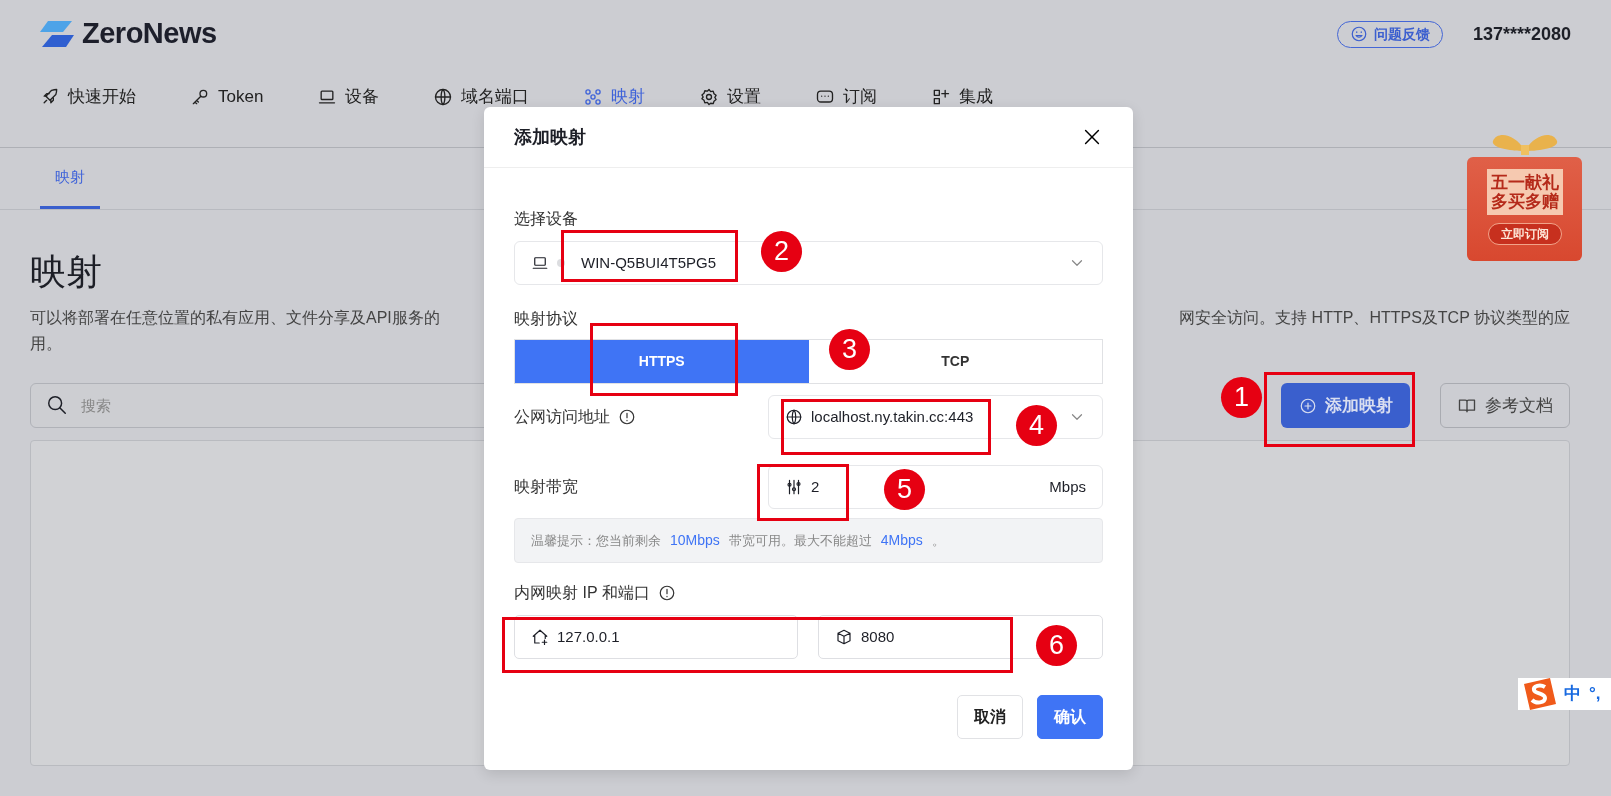 Image resolution: width=1611 pixels, height=796 pixels. Describe the element at coordinates (962, 97) in the screenshot. I see `nav-tab: 集成` at that location.